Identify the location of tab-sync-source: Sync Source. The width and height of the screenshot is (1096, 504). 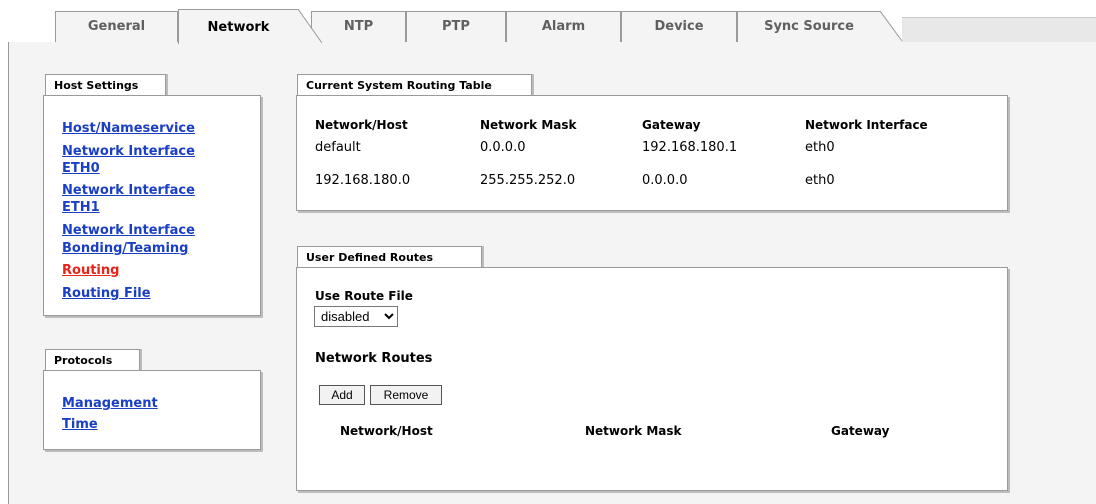
(809, 26).